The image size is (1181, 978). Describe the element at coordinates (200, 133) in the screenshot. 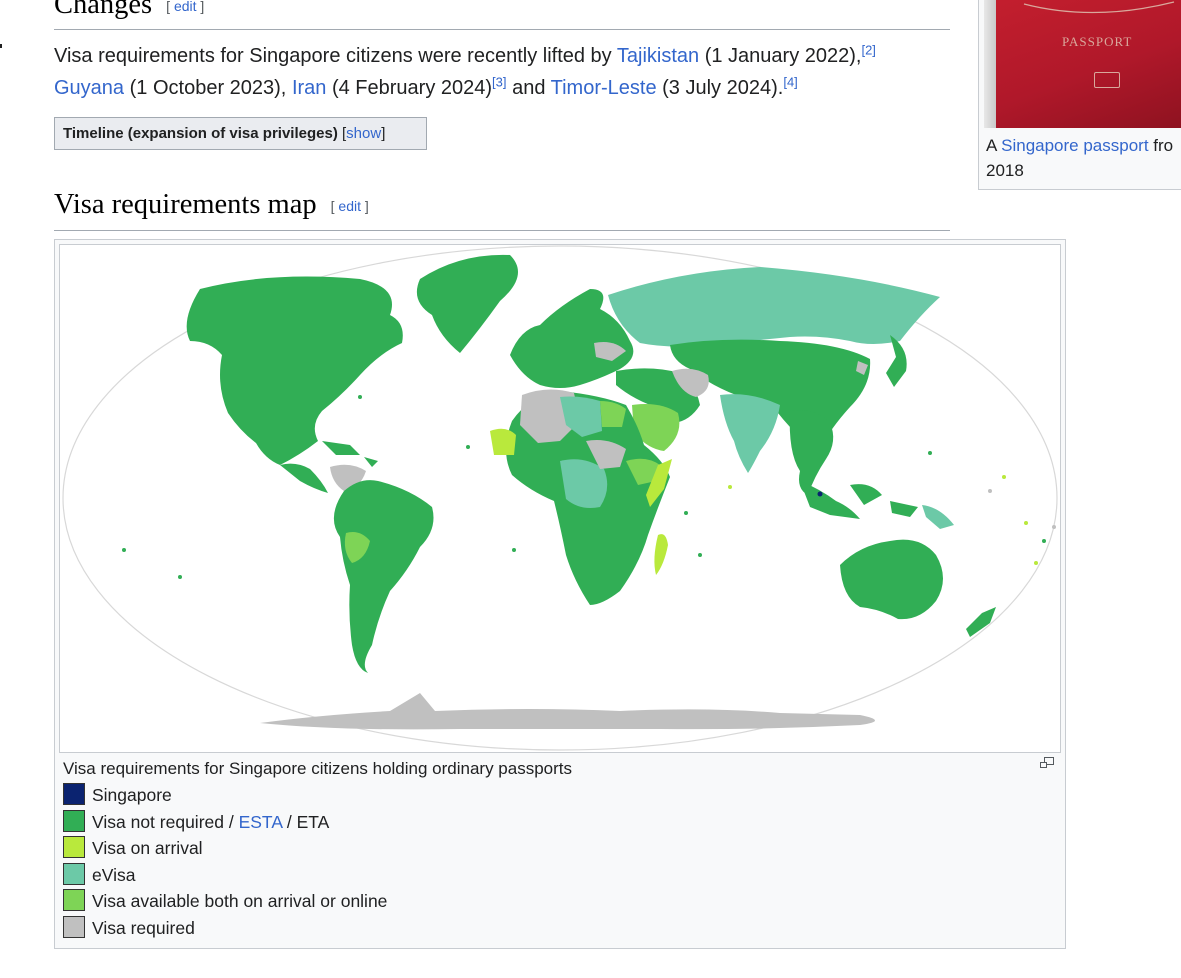

I see `timeline-title: Timeline (expansion of visa privileges)` at that location.